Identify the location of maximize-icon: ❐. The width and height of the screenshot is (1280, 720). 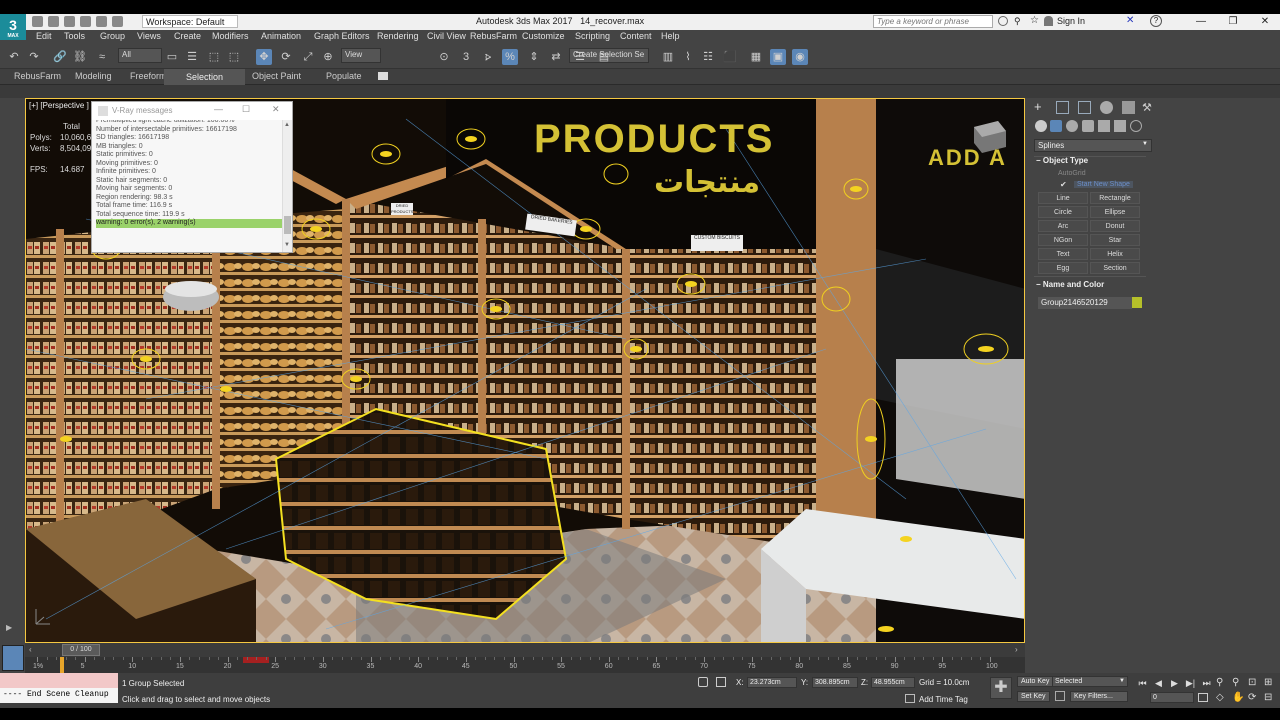
(1233, 21).